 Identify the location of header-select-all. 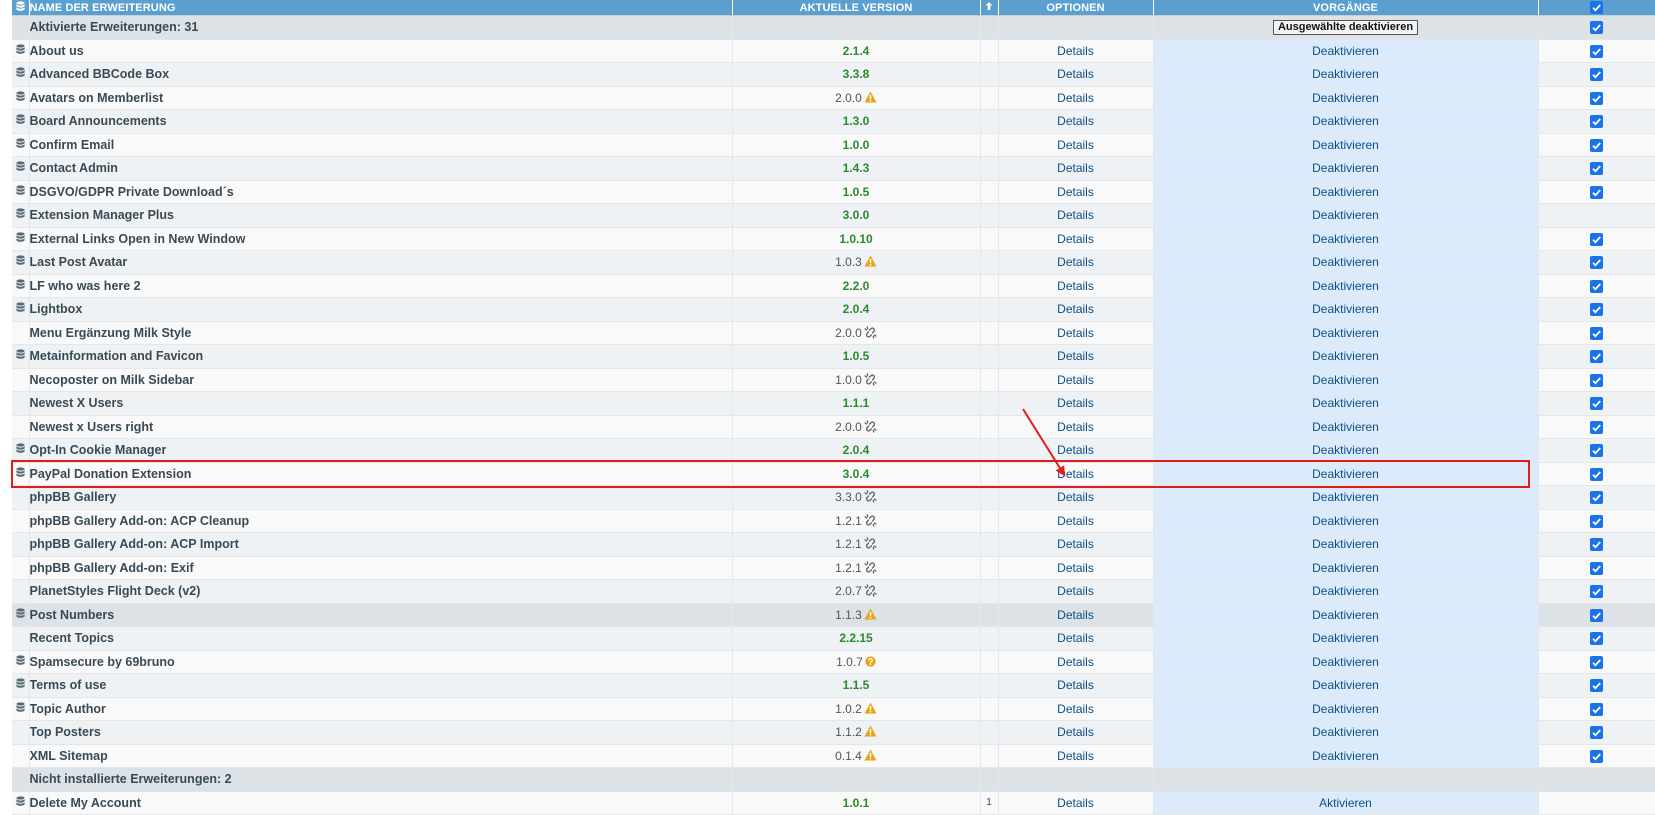
(1596, 8).